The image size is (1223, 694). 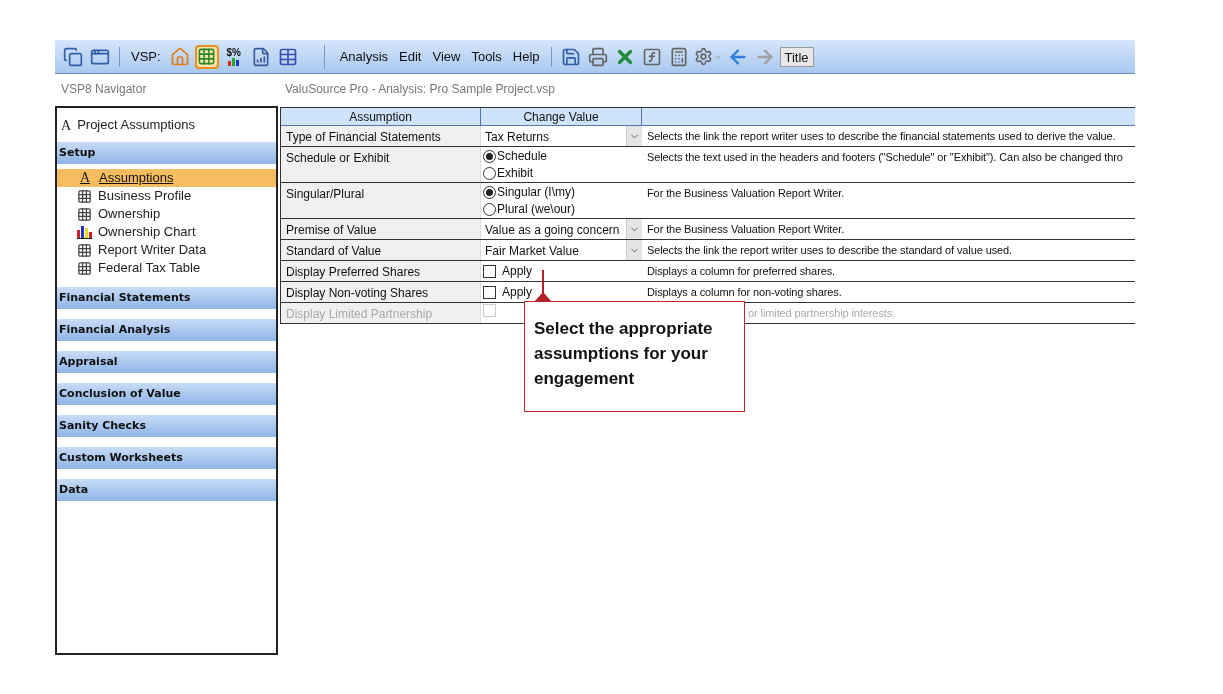 What do you see at coordinates (166, 362) in the screenshot?
I see `section-header: Appraisal` at bounding box center [166, 362].